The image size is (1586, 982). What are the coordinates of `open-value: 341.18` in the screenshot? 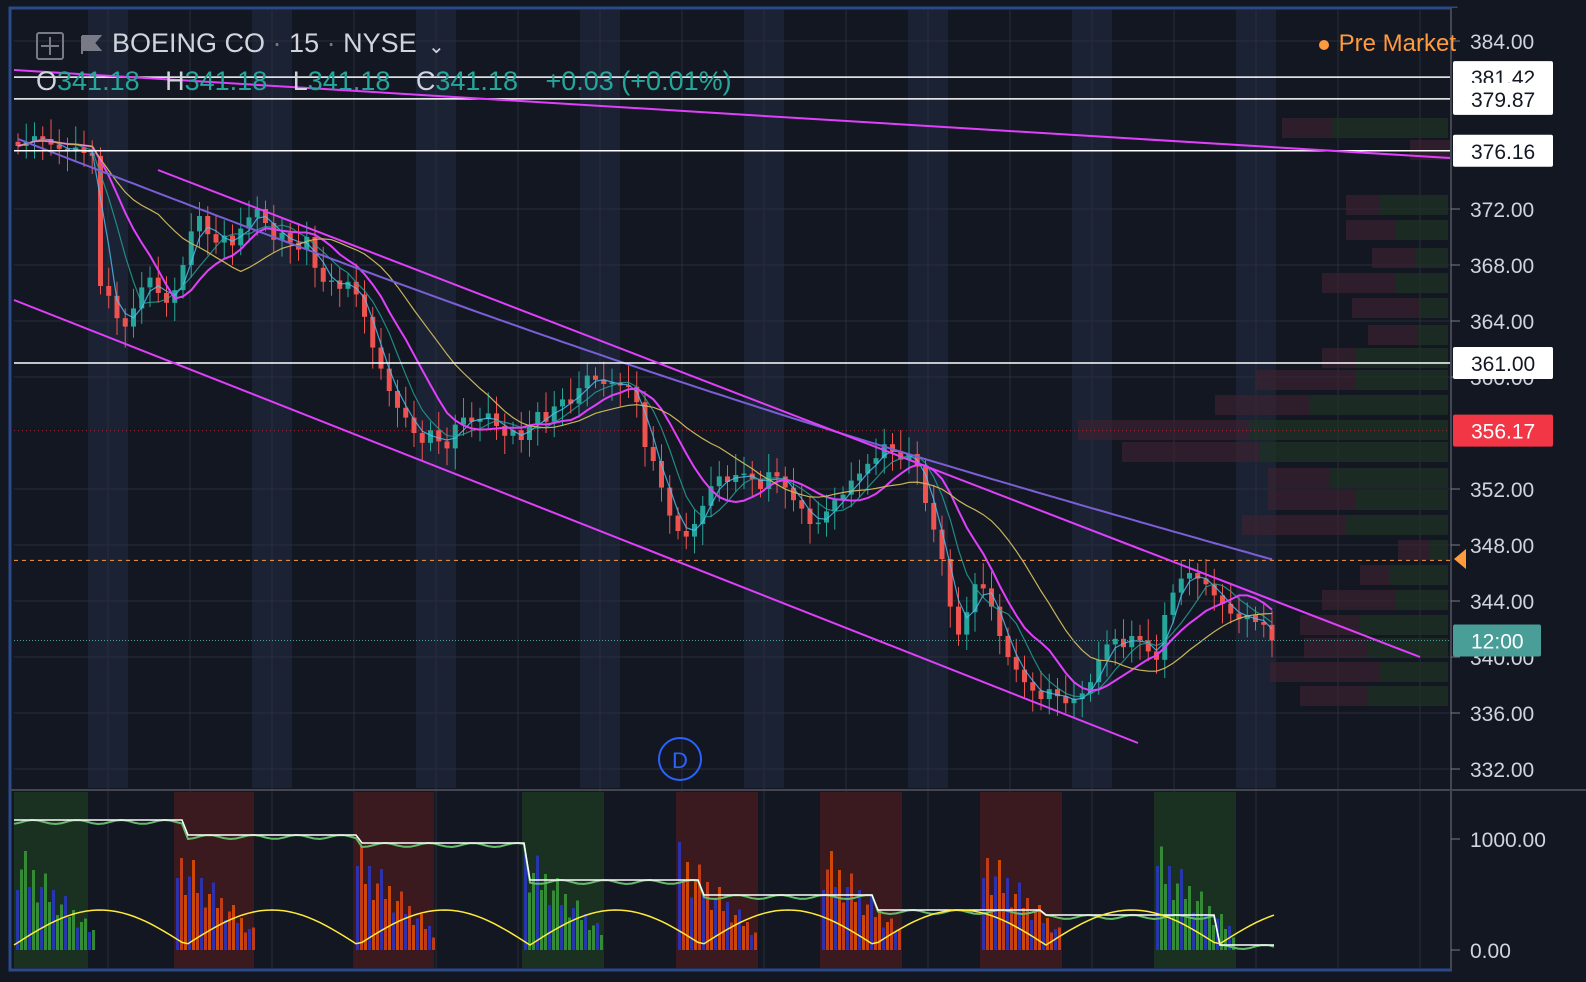 It's located at (98, 81).